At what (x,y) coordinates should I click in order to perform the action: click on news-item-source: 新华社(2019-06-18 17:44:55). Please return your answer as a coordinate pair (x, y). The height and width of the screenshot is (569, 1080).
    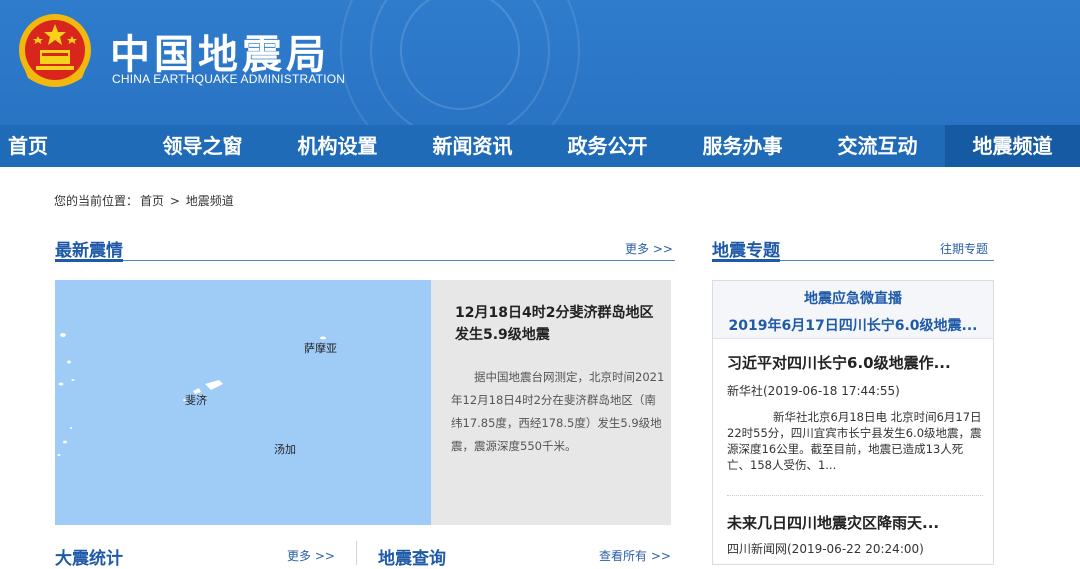
    Looking at the image, I should click on (813, 391).